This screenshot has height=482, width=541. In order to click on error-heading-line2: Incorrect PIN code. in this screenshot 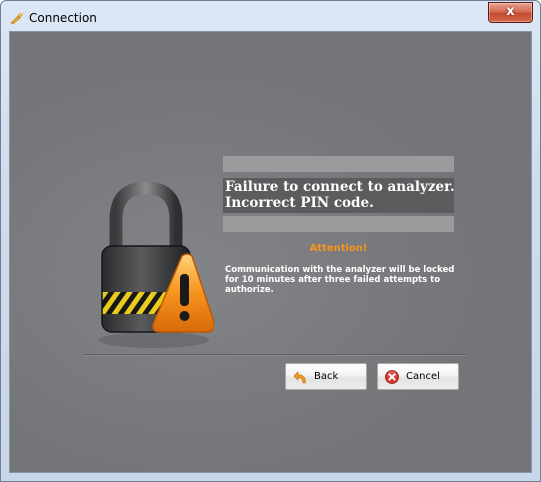, I will do `click(299, 203)`.